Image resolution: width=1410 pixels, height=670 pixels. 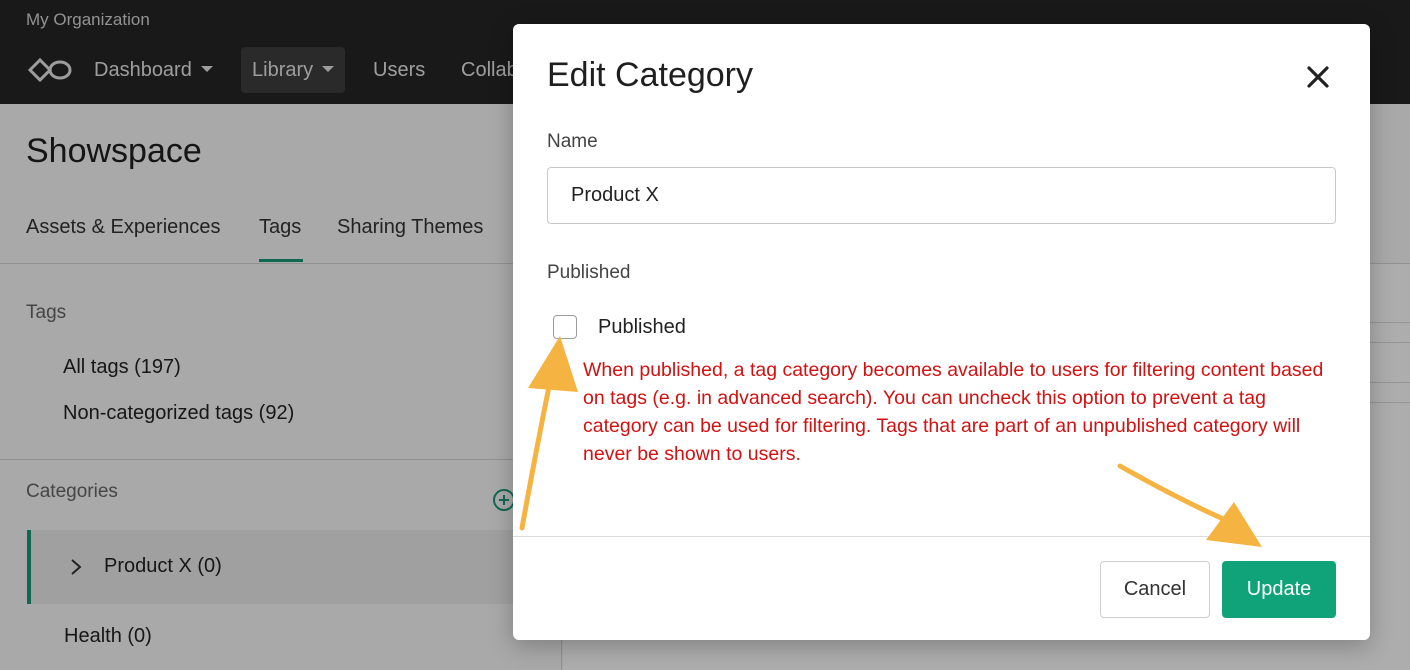 What do you see at coordinates (589, 272) in the screenshot?
I see `published-field-label: Published` at bounding box center [589, 272].